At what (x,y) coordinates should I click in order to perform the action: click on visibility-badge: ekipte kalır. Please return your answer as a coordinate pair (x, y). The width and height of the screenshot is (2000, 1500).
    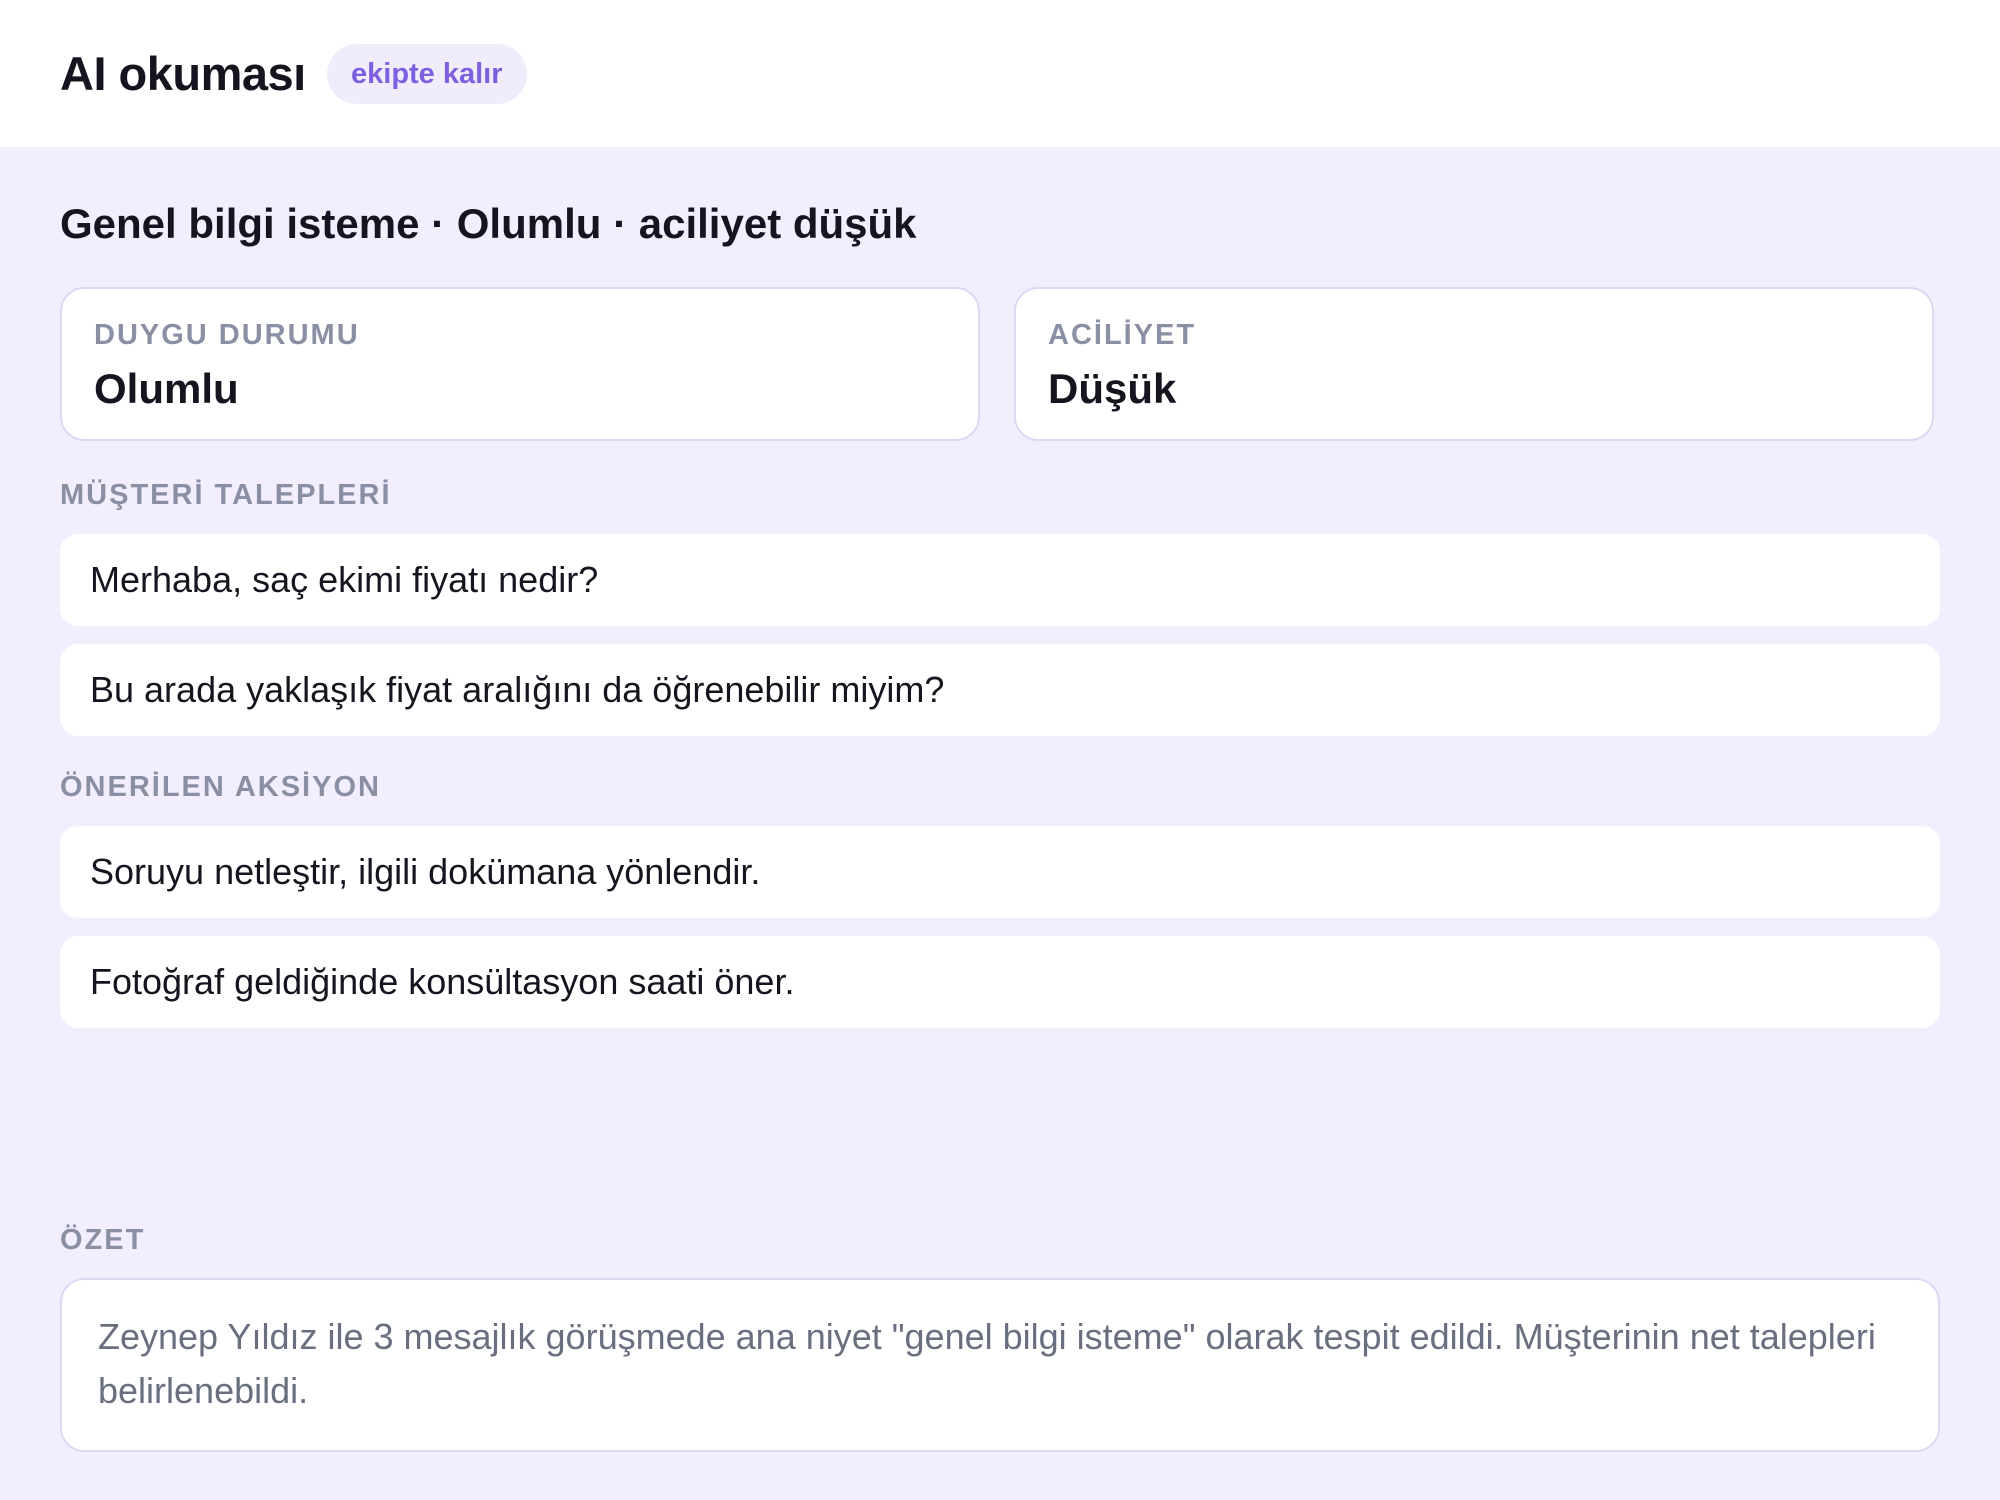
    Looking at the image, I should click on (427, 74).